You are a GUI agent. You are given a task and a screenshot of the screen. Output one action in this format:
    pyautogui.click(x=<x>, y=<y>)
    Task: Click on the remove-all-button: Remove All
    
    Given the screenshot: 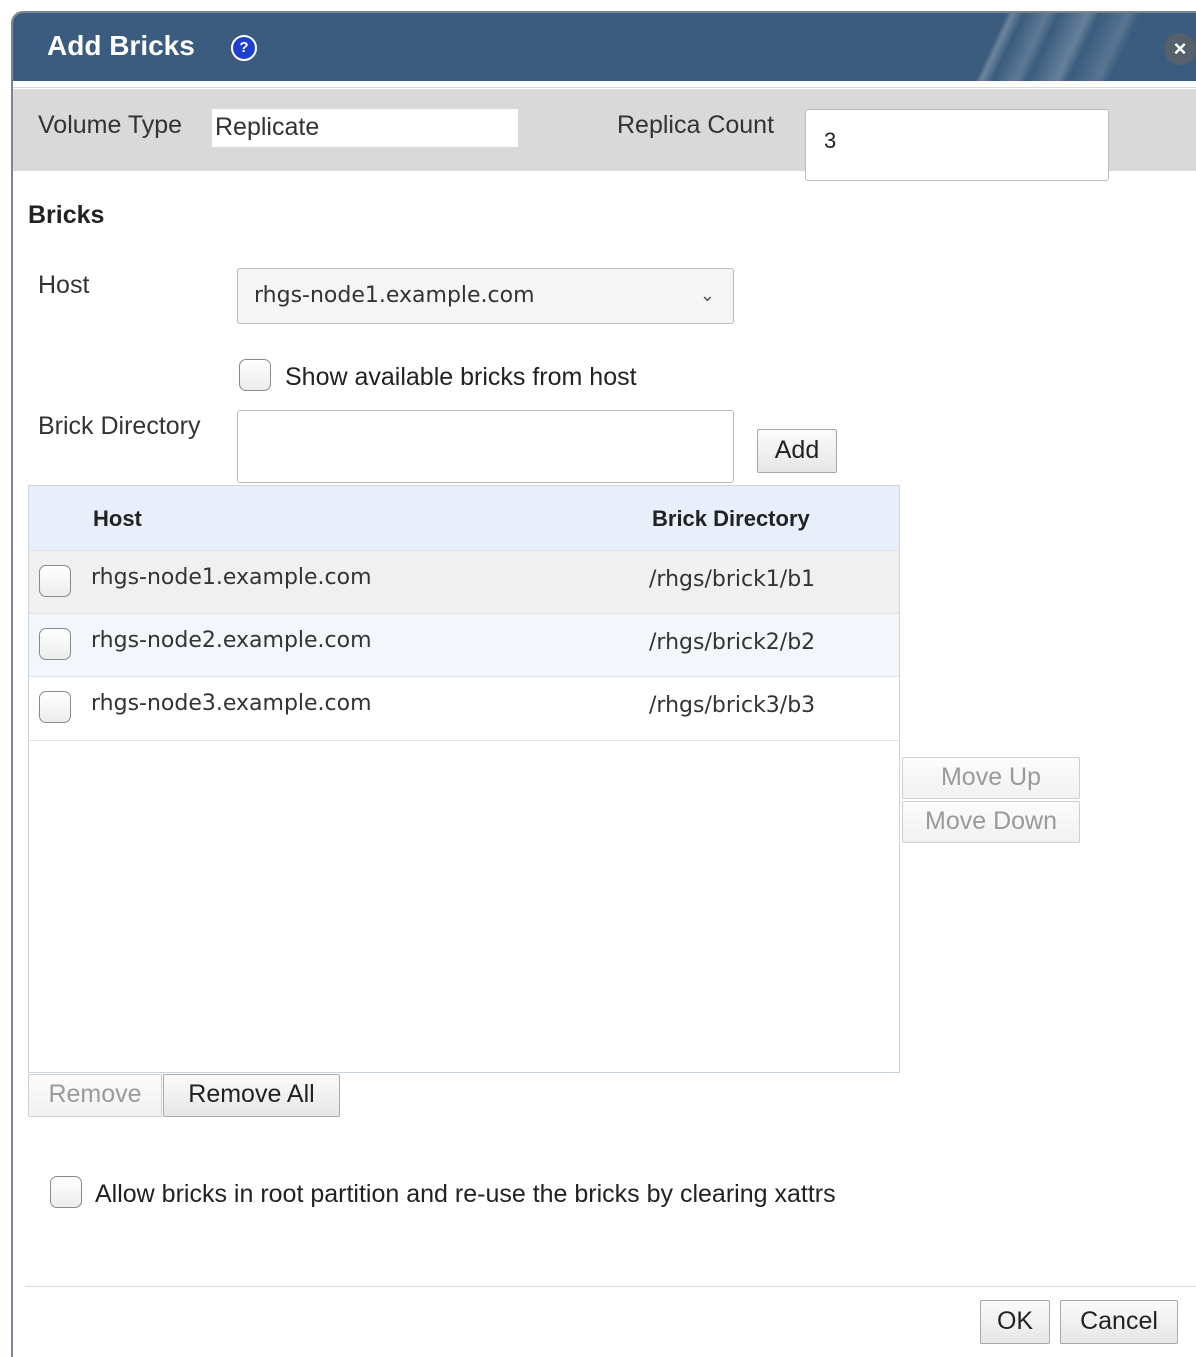 What is the action you would take?
    pyautogui.click(x=251, y=1095)
    